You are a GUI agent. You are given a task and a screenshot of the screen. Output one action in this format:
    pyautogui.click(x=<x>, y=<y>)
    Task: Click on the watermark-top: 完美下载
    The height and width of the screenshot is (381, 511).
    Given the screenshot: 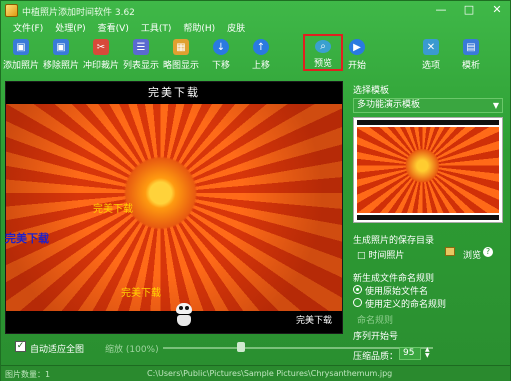 What is the action you would take?
    pyautogui.click(x=174, y=92)
    